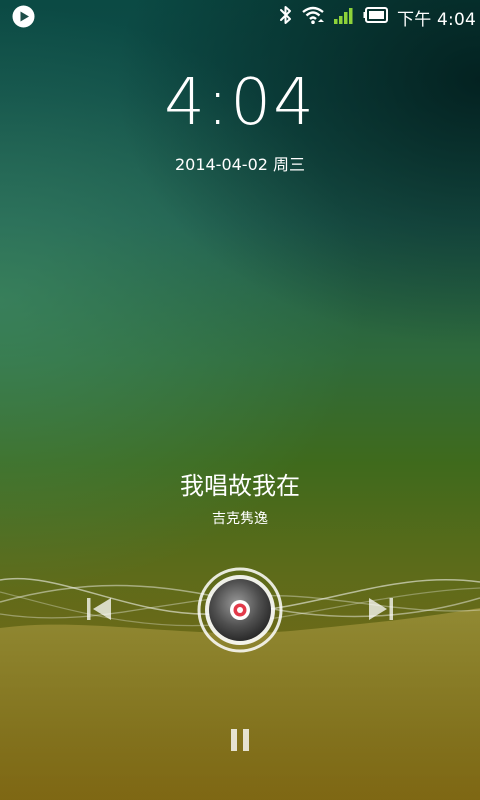 The width and height of the screenshot is (480, 800). I want to click on album-disc-icon, so click(240, 610).